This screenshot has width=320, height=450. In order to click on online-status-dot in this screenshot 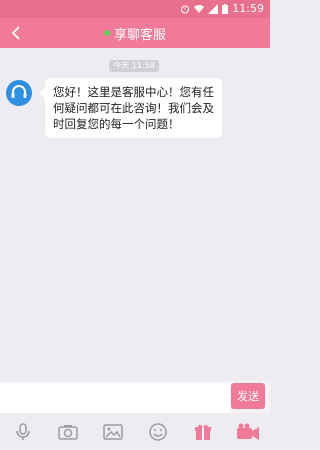, I will do `click(106, 33)`.